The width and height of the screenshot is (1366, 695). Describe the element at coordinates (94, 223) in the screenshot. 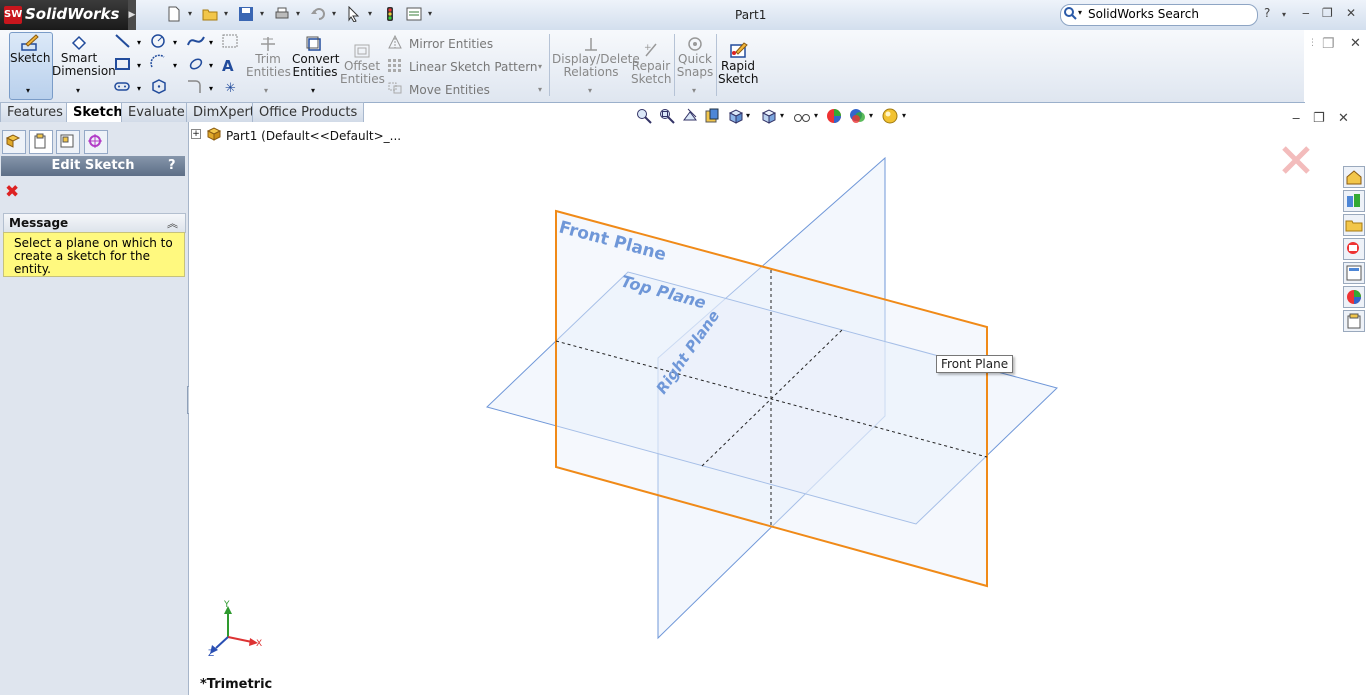

I see `message-section-header: Message` at that location.